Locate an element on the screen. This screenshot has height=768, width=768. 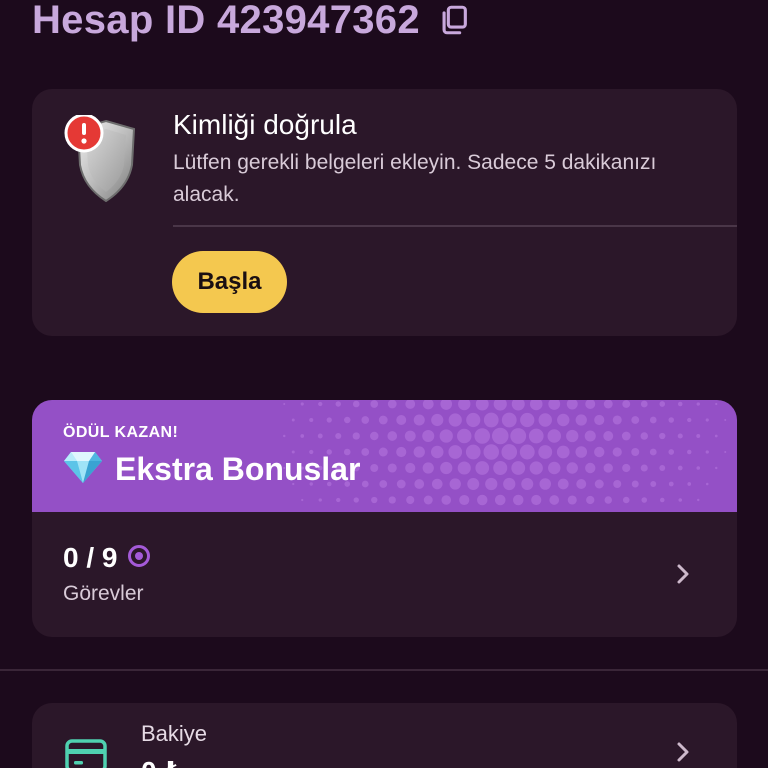
chevron-right-icon is located at coordinates (683, 752).